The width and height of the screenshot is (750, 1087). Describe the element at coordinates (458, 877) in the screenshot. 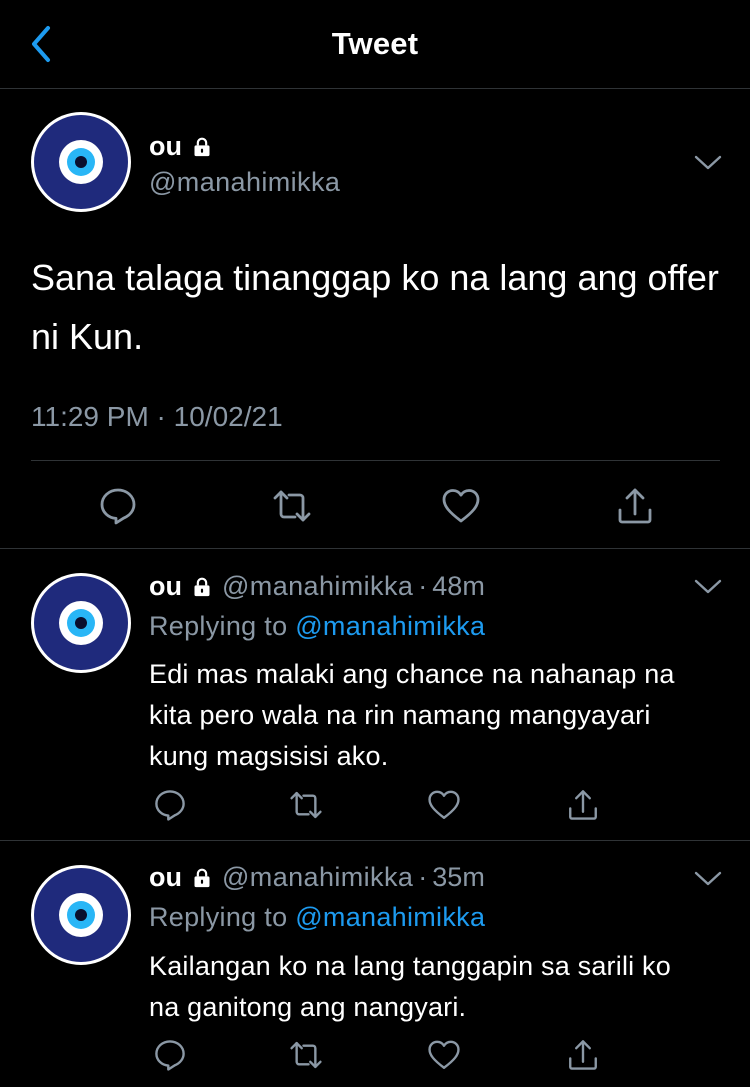

I see `reply-age: 35m` at that location.